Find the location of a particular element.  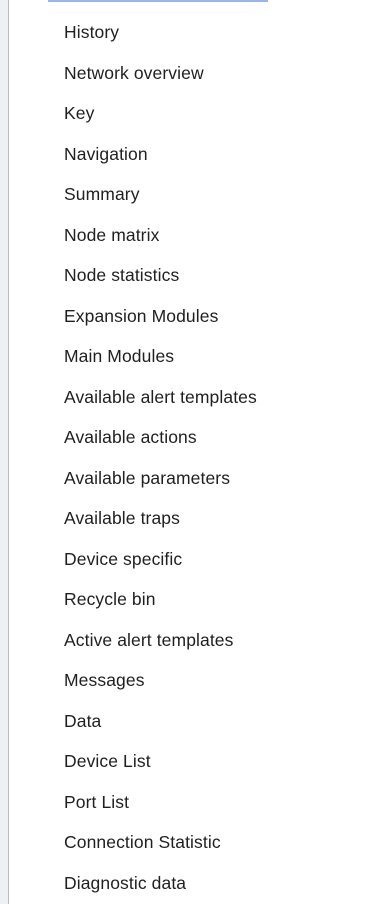

menu-item-network-overview: Network overview is located at coordinates (189, 73).